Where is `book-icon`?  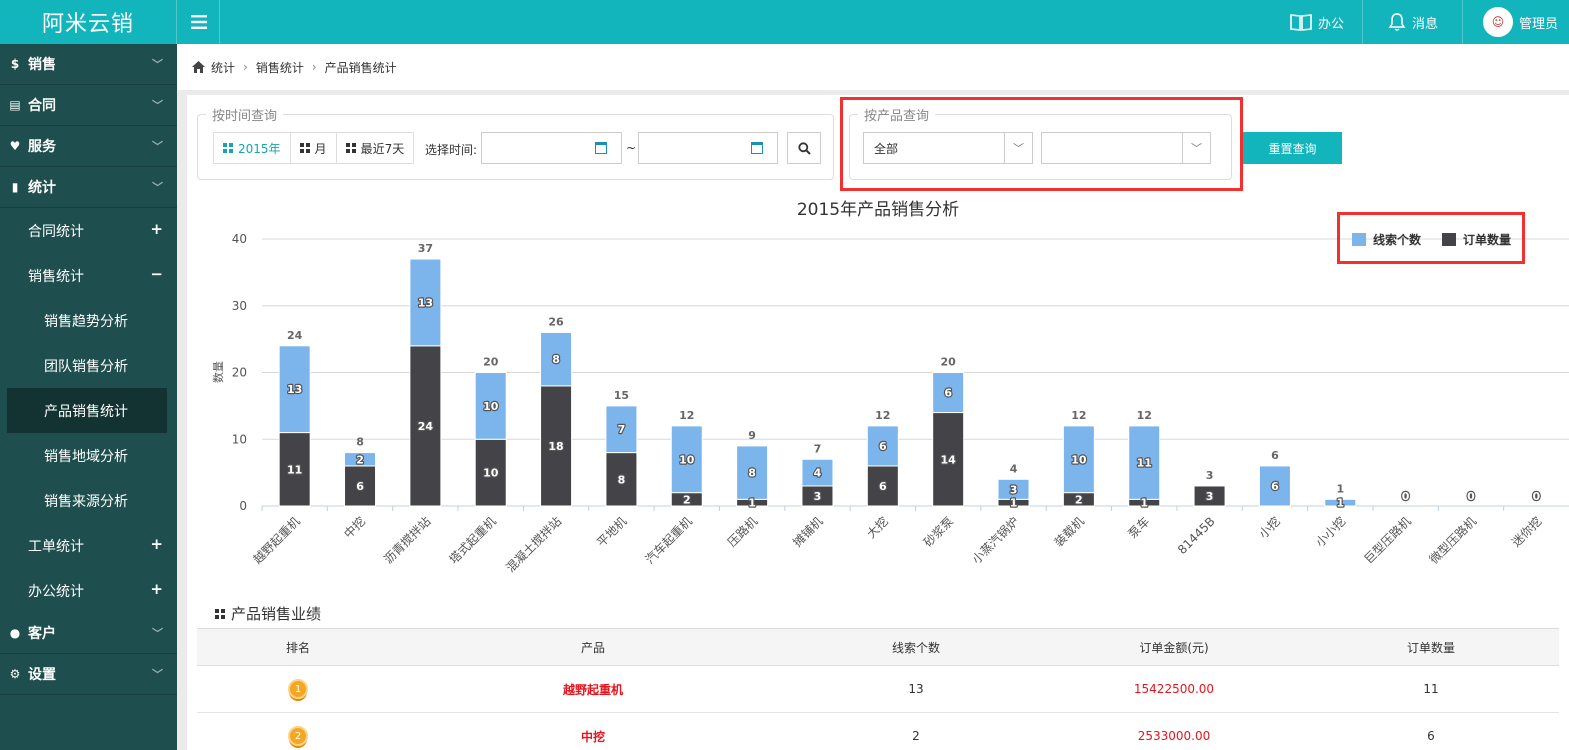 book-icon is located at coordinates (1301, 22).